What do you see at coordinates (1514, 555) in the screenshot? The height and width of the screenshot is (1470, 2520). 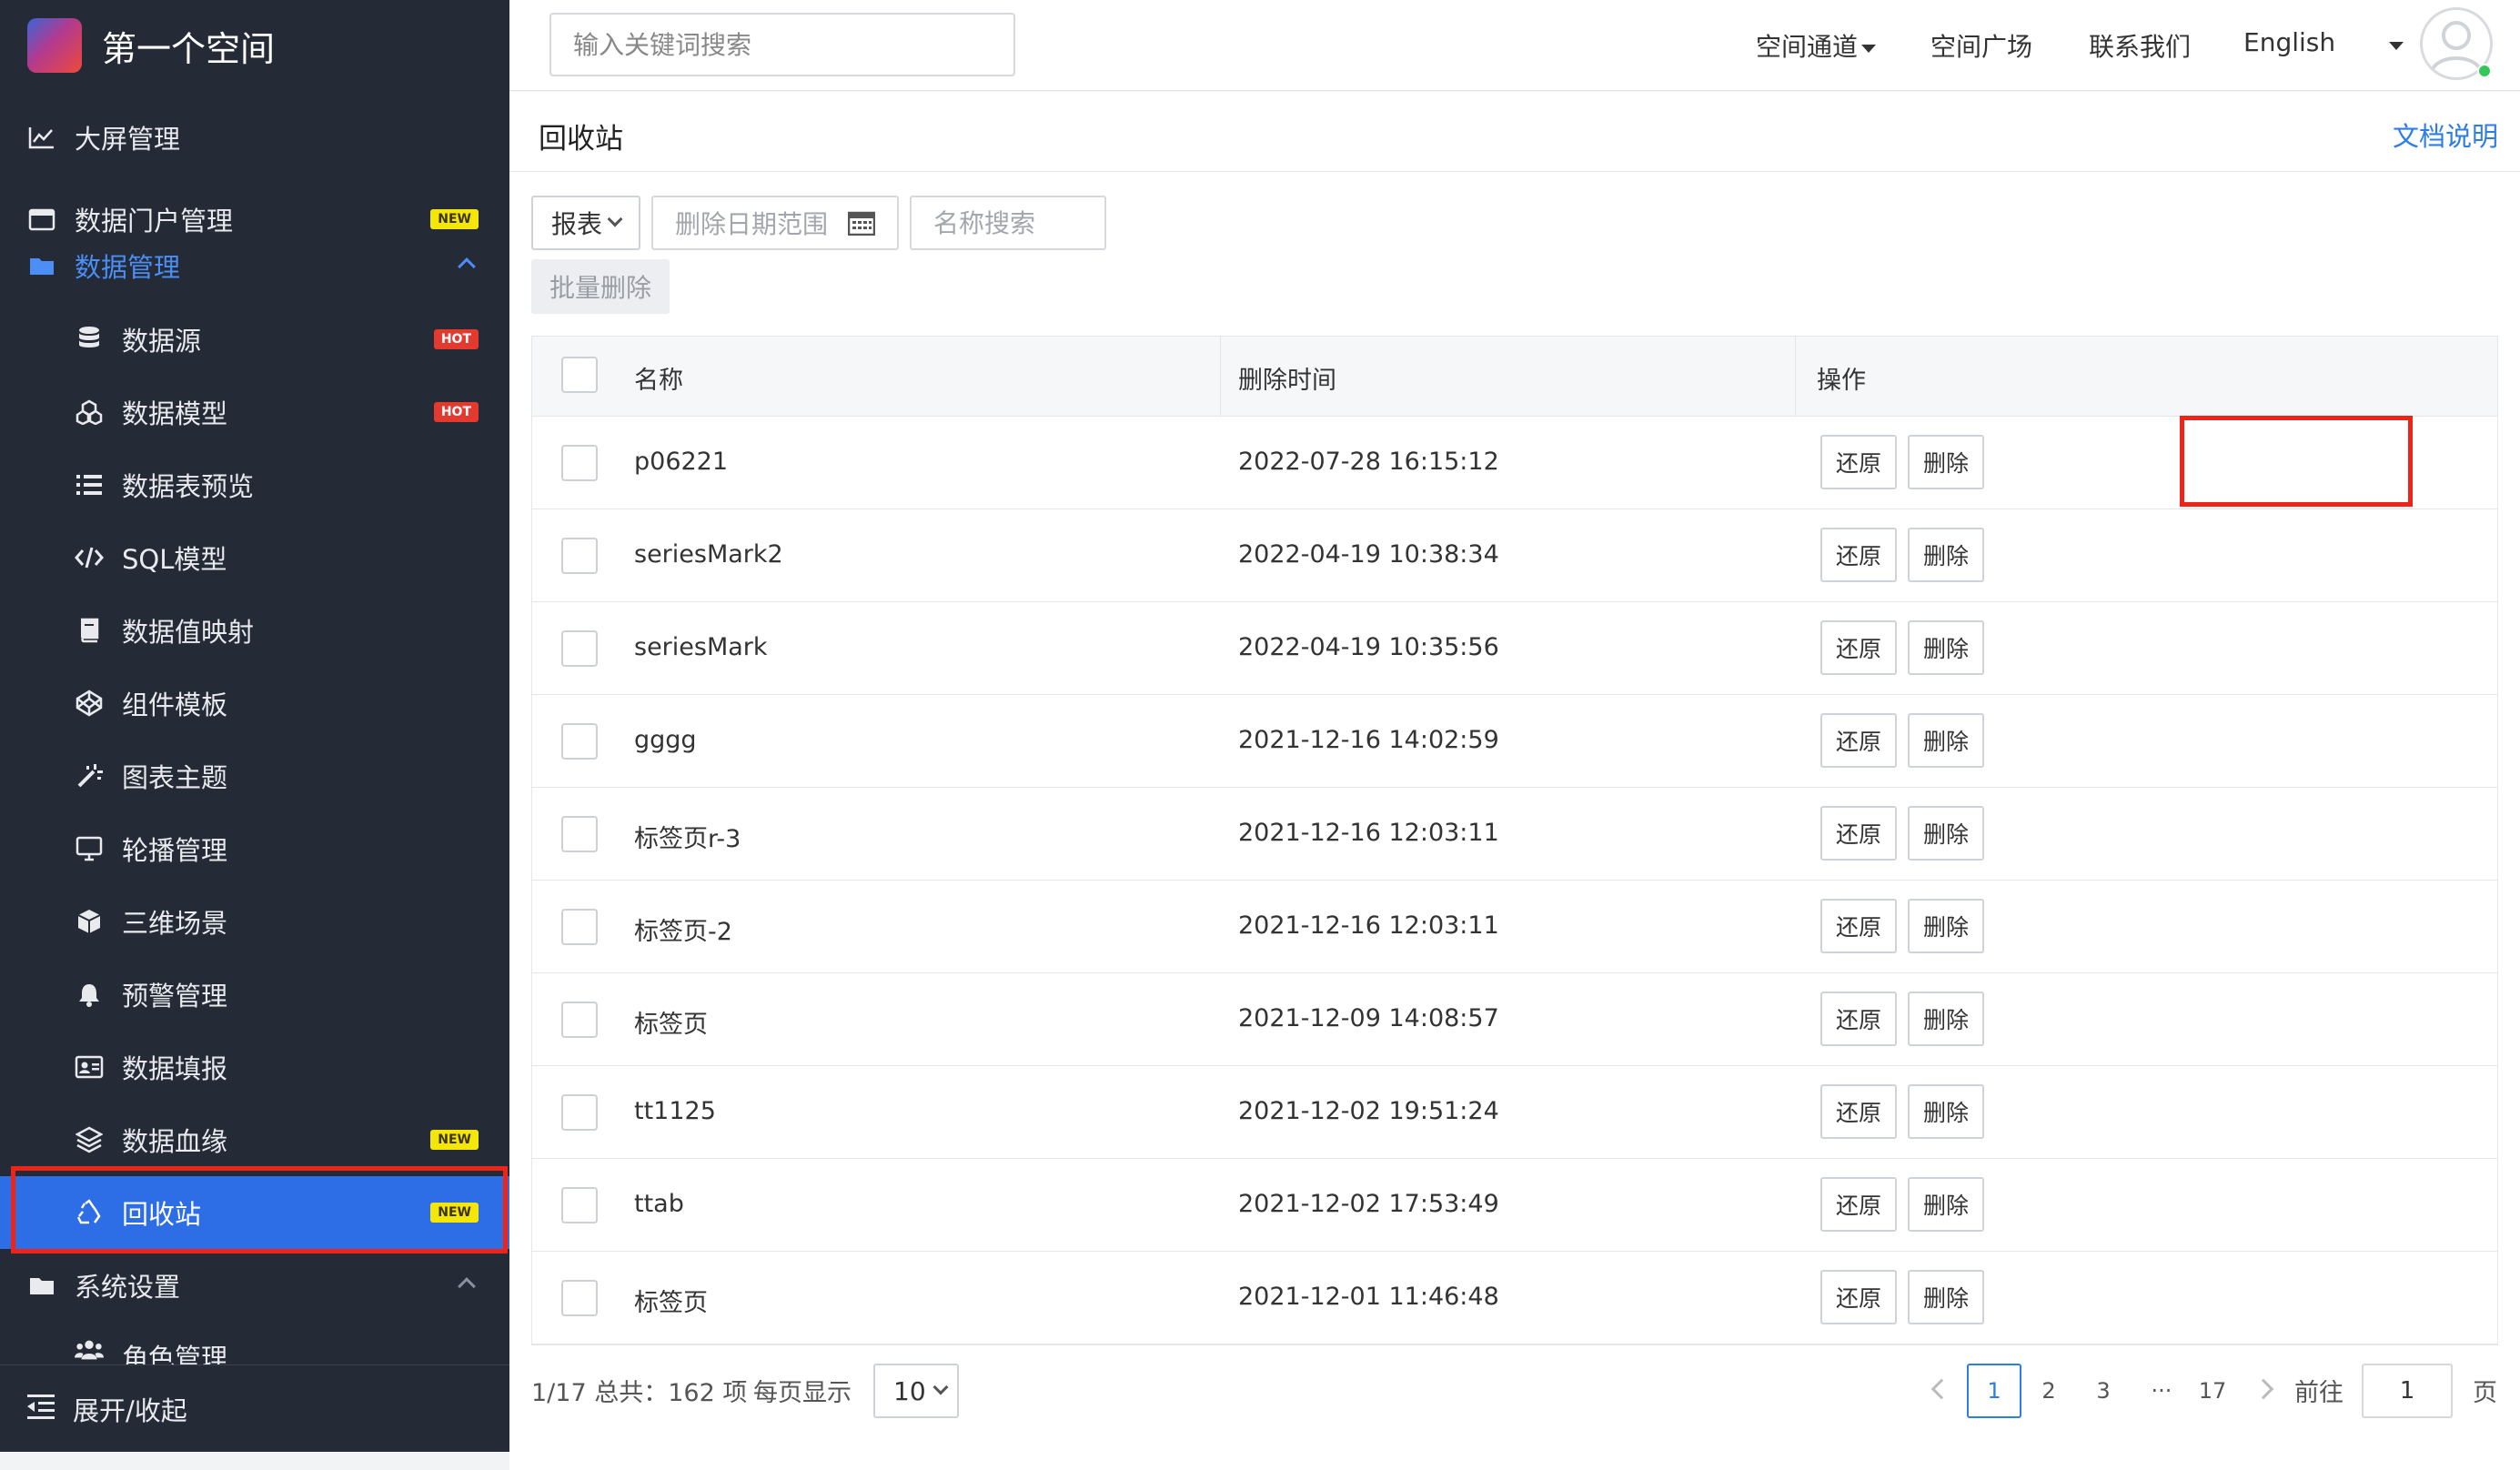 I see `table-row: seriesMark2 2022-04-19 10:38:34 还原 删除` at bounding box center [1514, 555].